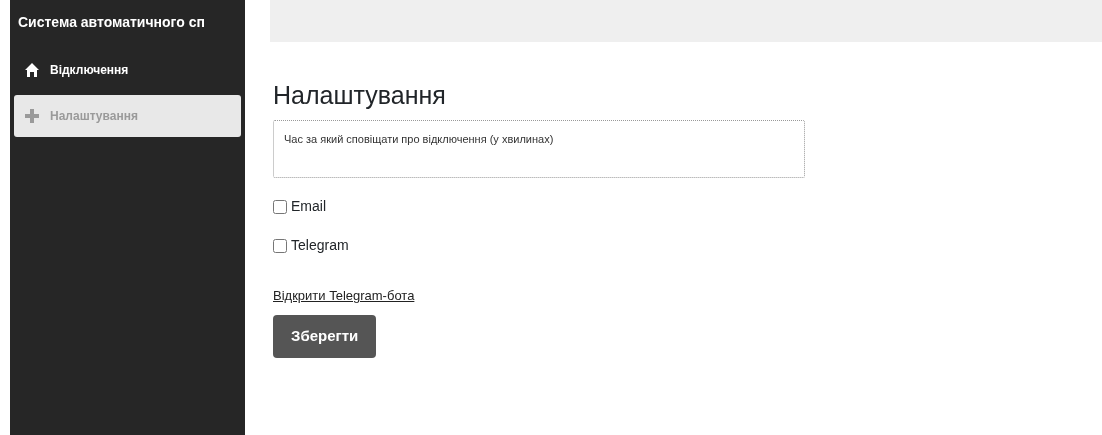  I want to click on sidebar-item: Відключення, so click(127, 70).